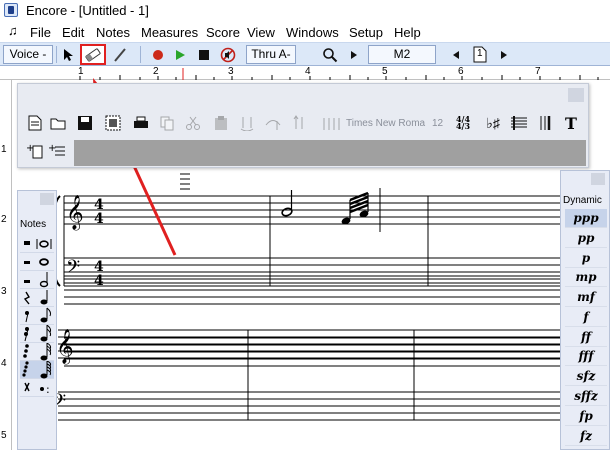 Image resolution: width=610 pixels, height=450 pixels. What do you see at coordinates (385, 123) in the screenshot?
I see `font-name-field: Times New Roma` at bounding box center [385, 123].